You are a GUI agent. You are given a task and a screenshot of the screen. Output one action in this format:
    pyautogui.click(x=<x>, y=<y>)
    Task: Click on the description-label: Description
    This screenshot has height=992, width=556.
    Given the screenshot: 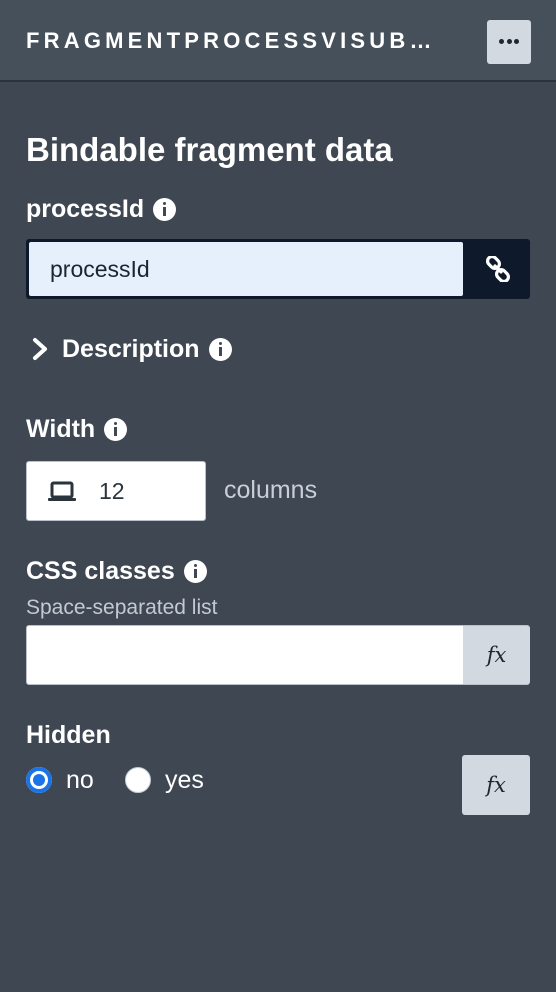 What is the action you would take?
    pyautogui.click(x=131, y=349)
    